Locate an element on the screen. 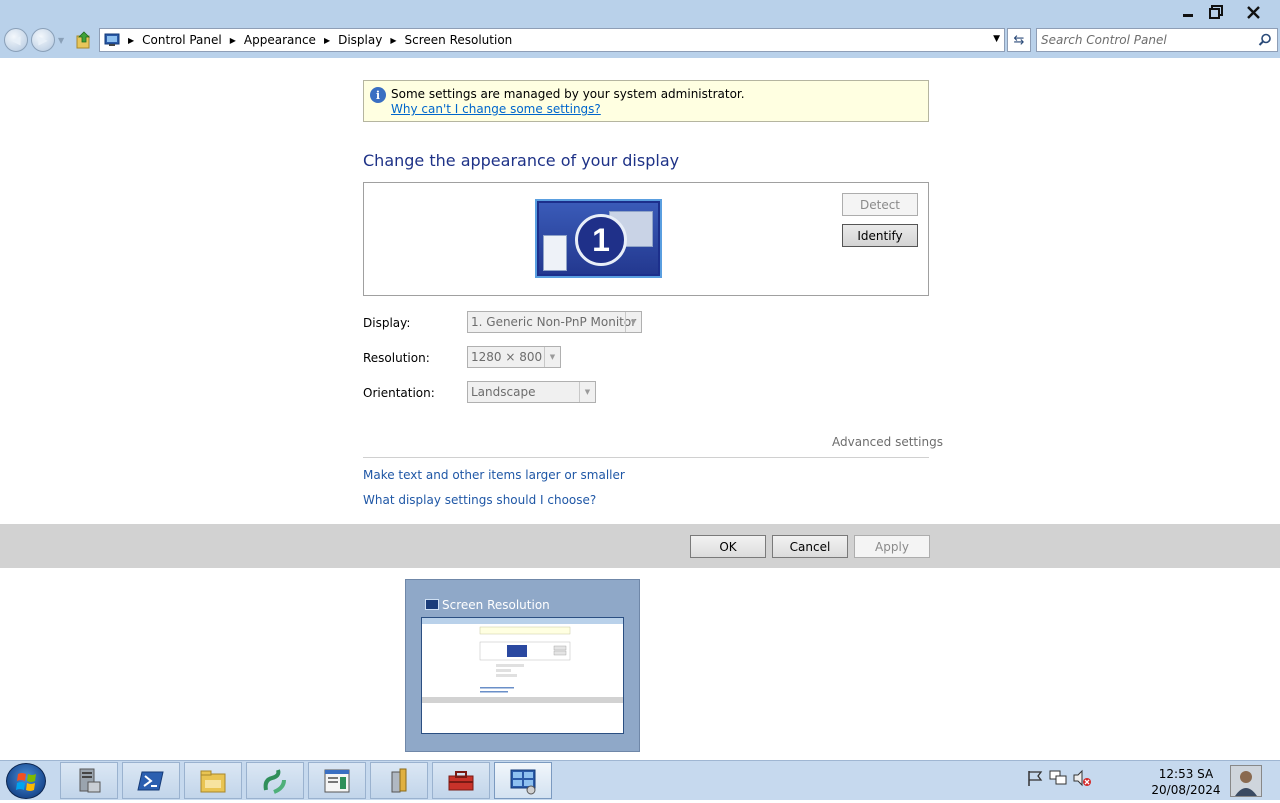 This screenshot has width=1280, height=803. recent-pages-dropdown-icon: ▼ is located at coordinates (61, 40).